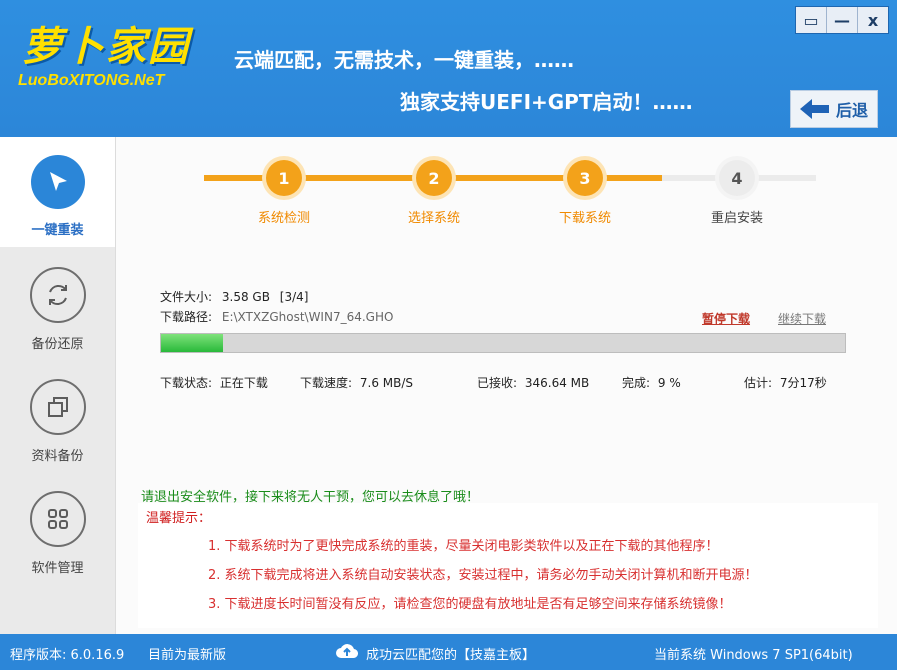 This screenshot has height=670, width=897. I want to click on sidebar: 一键重装 备份还原 资料备份 软件管理, so click(58, 385).